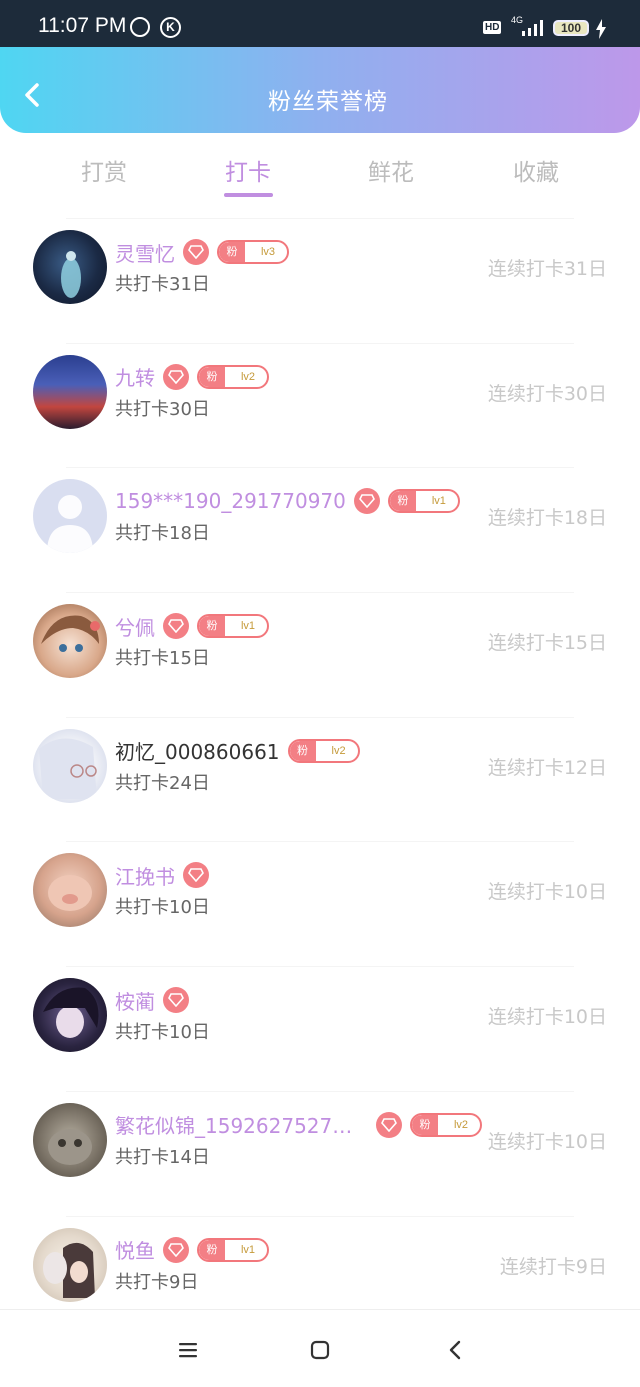  What do you see at coordinates (492, 27) in the screenshot?
I see `hd-label: HD` at bounding box center [492, 27].